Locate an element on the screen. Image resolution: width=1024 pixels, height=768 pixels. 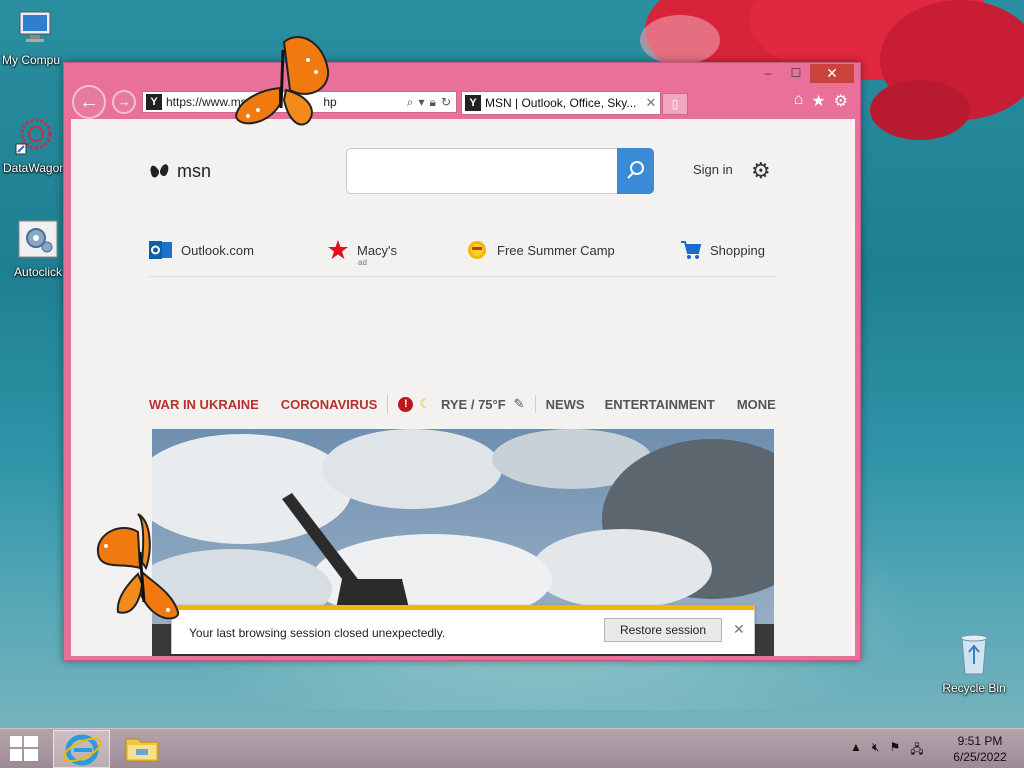
quicklink-shopping: Shopping is located at coordinates (722, 250).